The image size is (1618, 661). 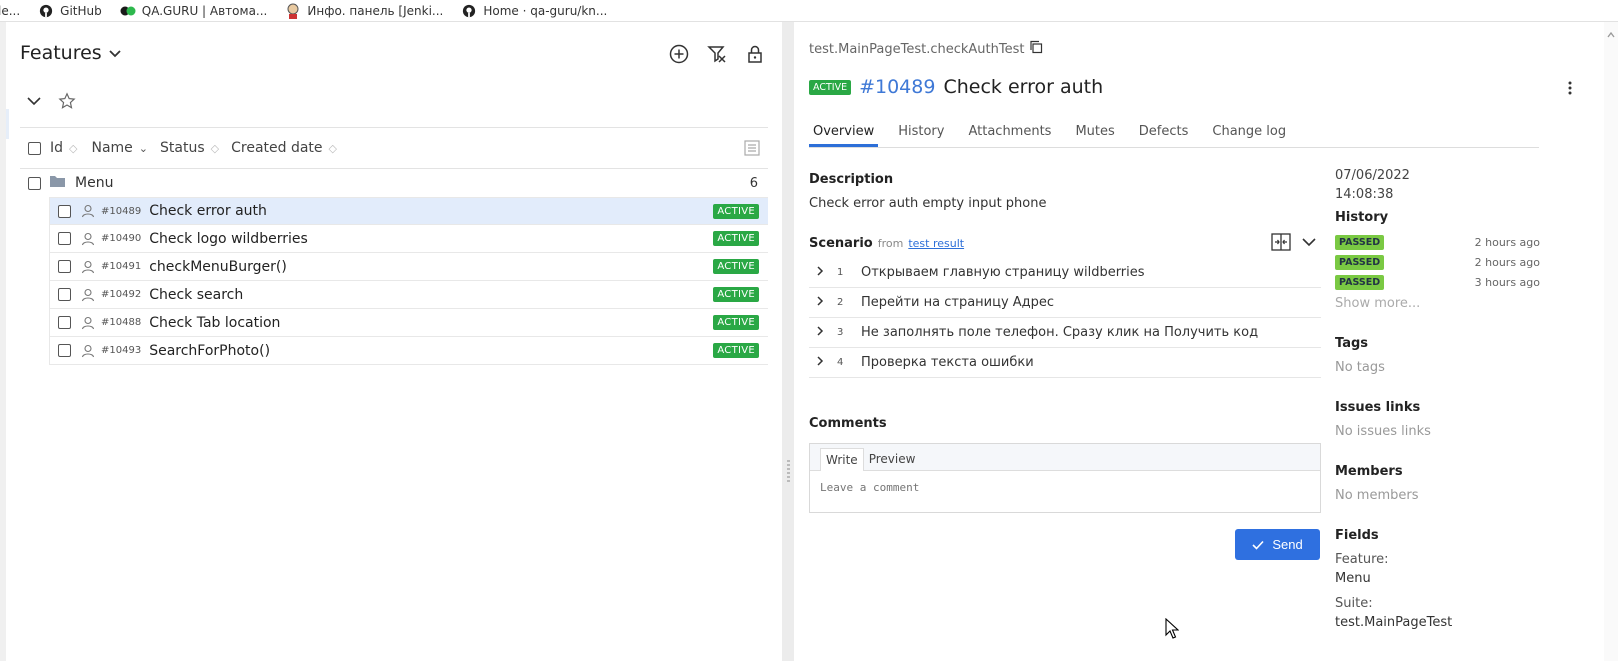 I want to click on row-name: checkMenuBurger(), so click(x=218, y=266).